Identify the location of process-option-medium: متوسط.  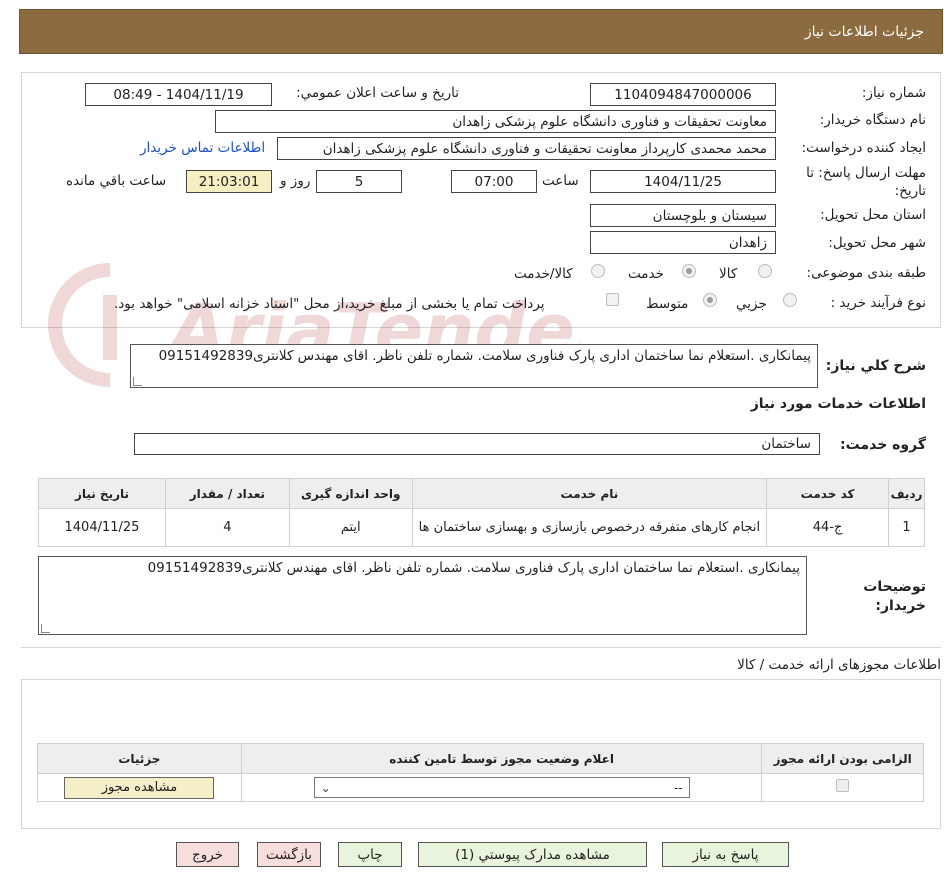
(667, 304).